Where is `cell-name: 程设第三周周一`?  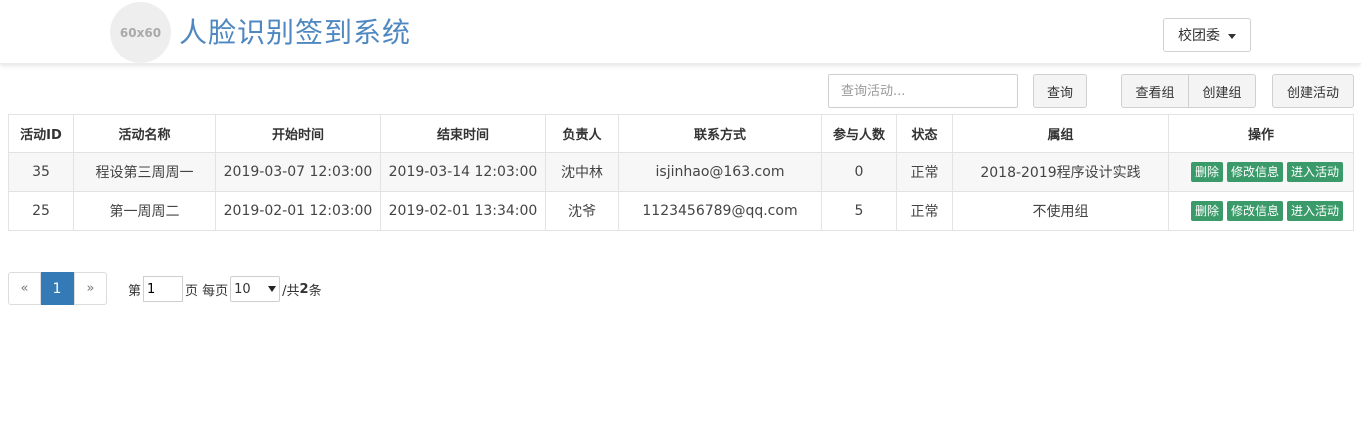 cell-name: 程设第三周周一 is located at coordinates (144, 172).